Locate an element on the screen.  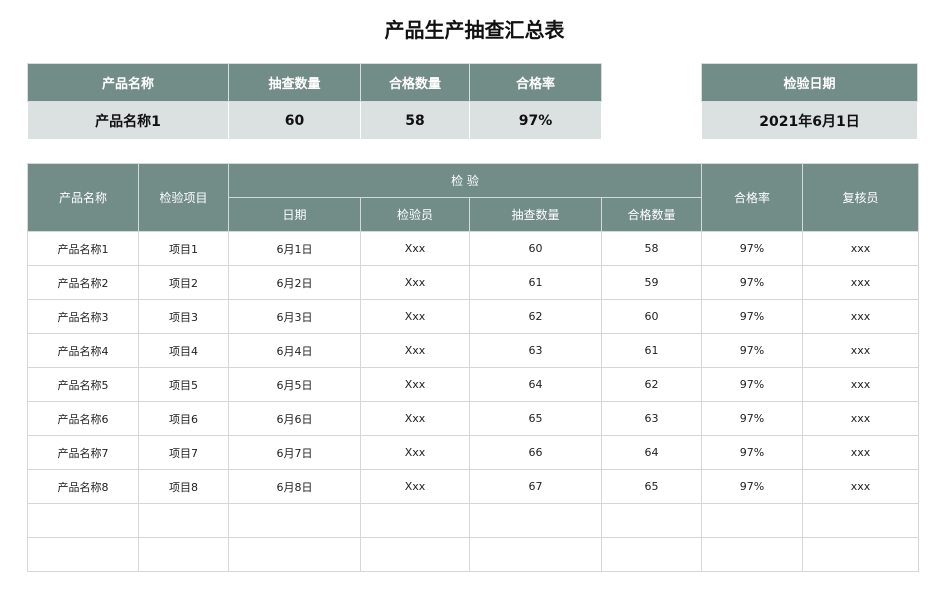
cell-date: 6月8日 is located at coordinates (294, 486).